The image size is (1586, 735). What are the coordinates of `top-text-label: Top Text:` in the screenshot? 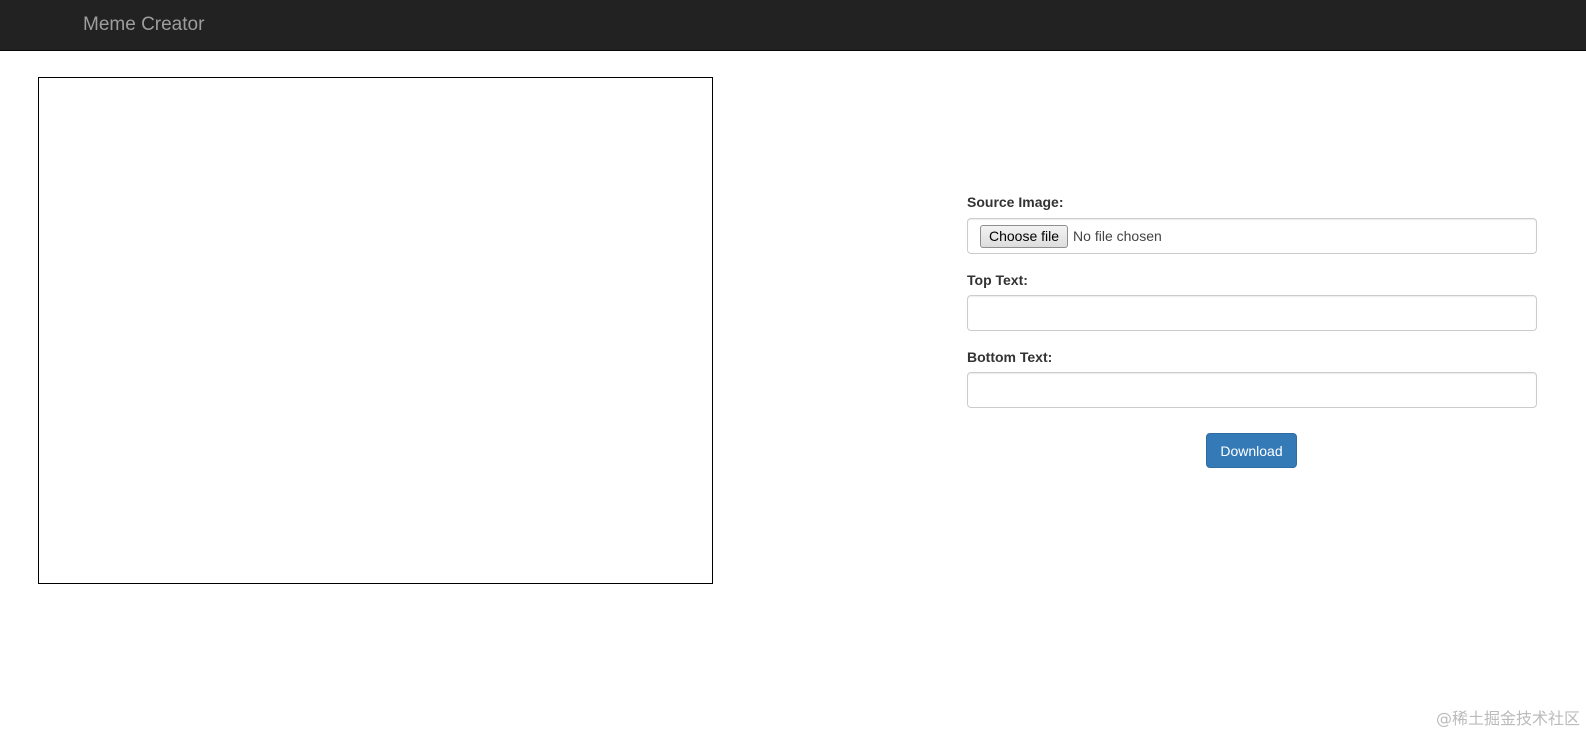 It's located at (997, 280).